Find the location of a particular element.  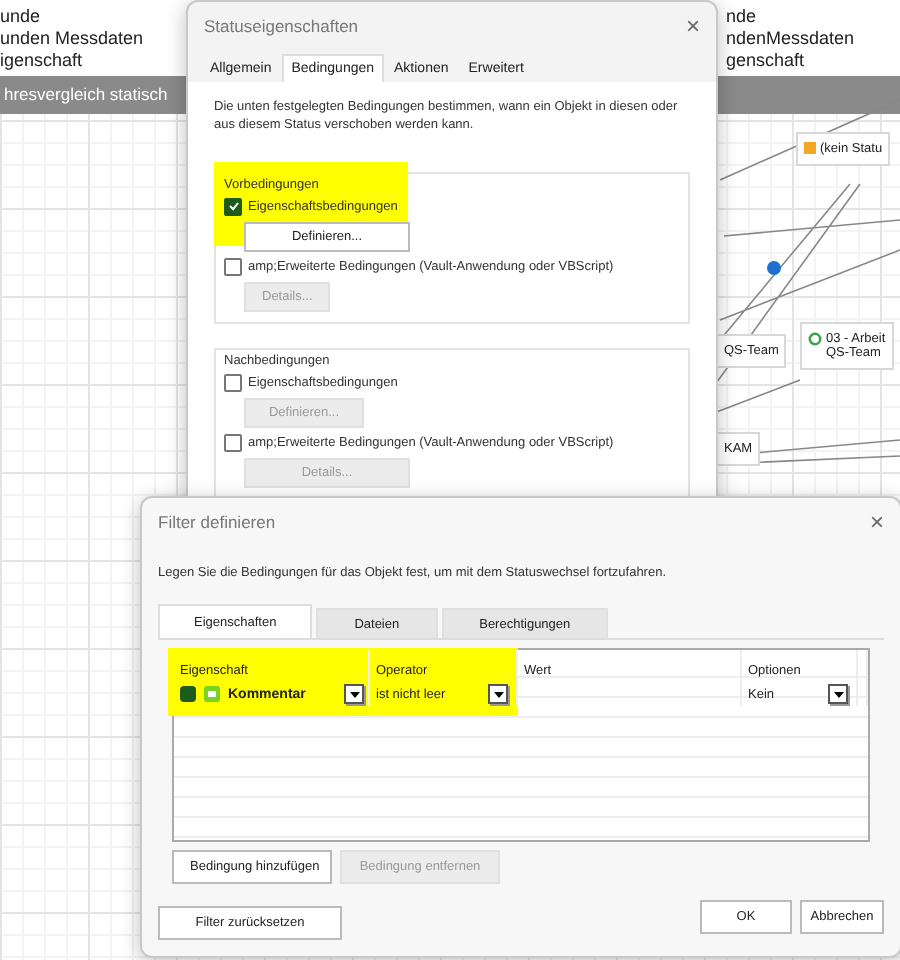

check-icon is located at coordinates (233, 206).